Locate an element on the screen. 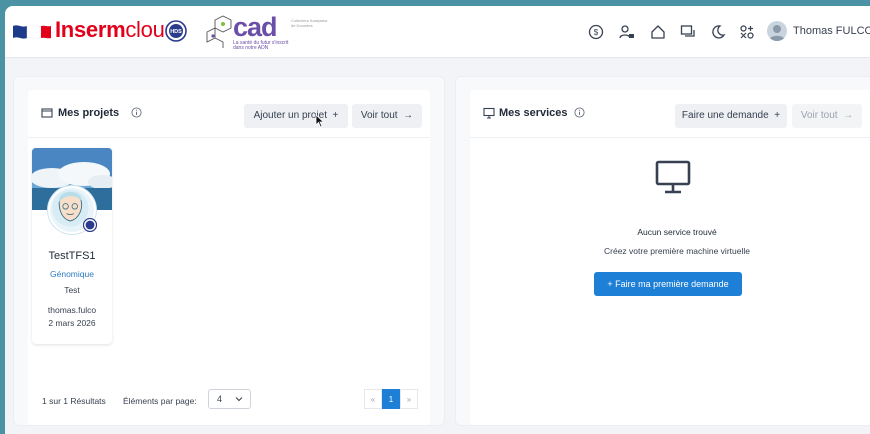 This screenshot has height=434, width=870. projects-title: Mes projets is located at coordinates (89, 113).